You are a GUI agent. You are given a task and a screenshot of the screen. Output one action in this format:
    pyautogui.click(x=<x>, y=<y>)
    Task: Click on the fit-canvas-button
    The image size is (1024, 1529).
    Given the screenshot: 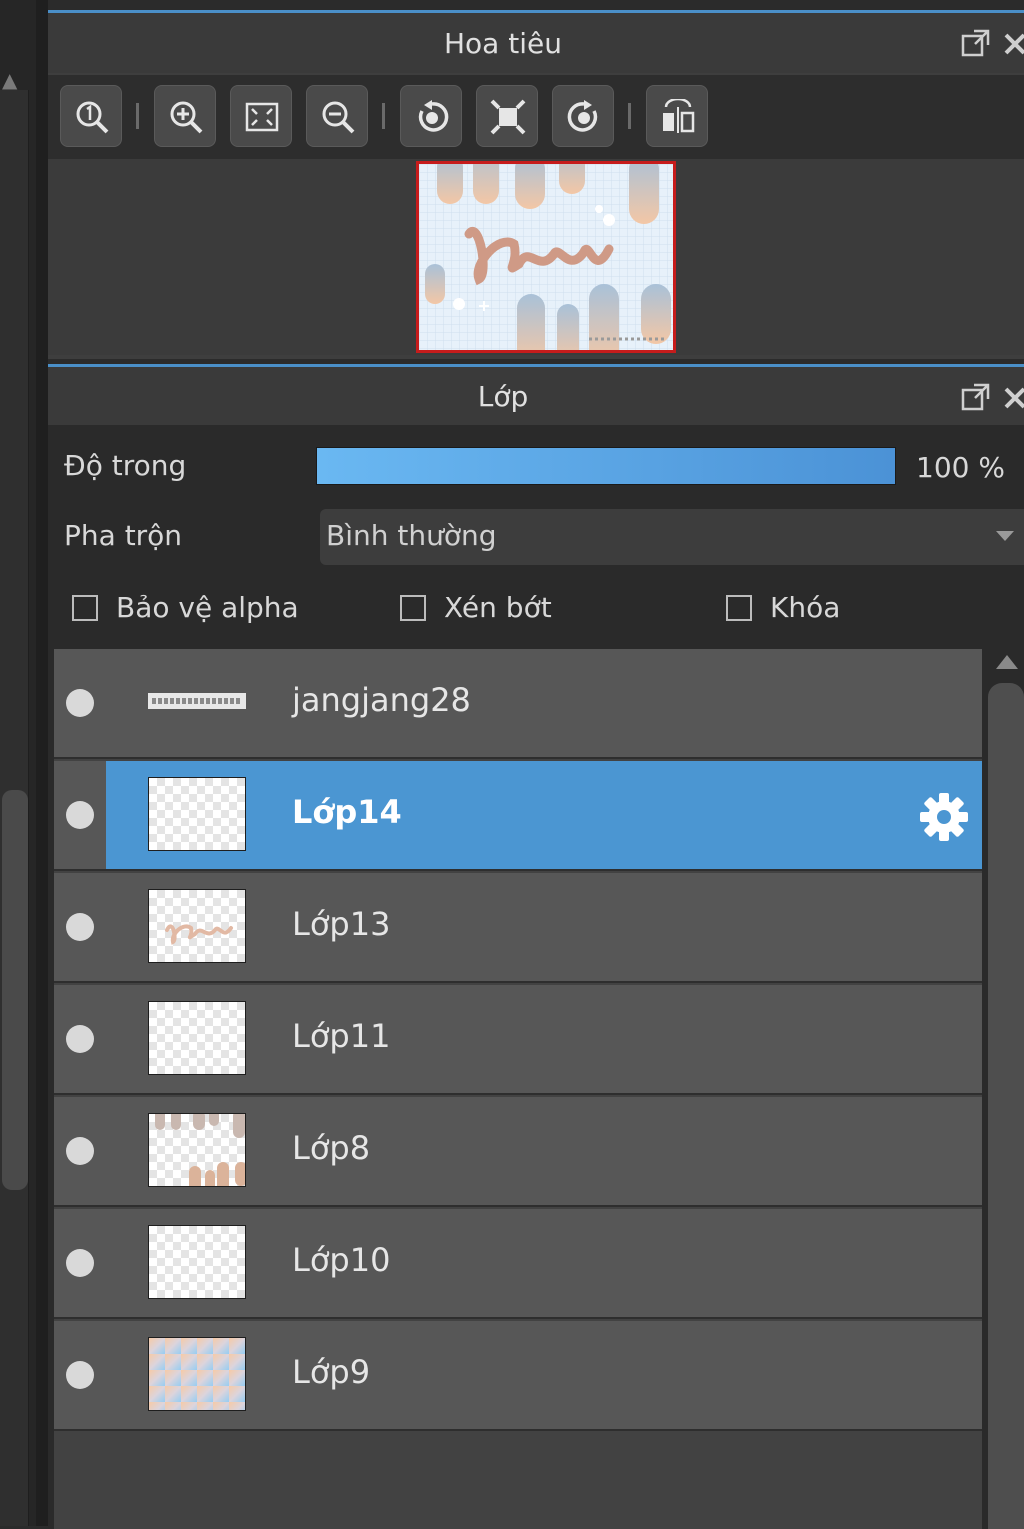 What is the action you would take?
    pyautogui.click(x=507, y=116)
    